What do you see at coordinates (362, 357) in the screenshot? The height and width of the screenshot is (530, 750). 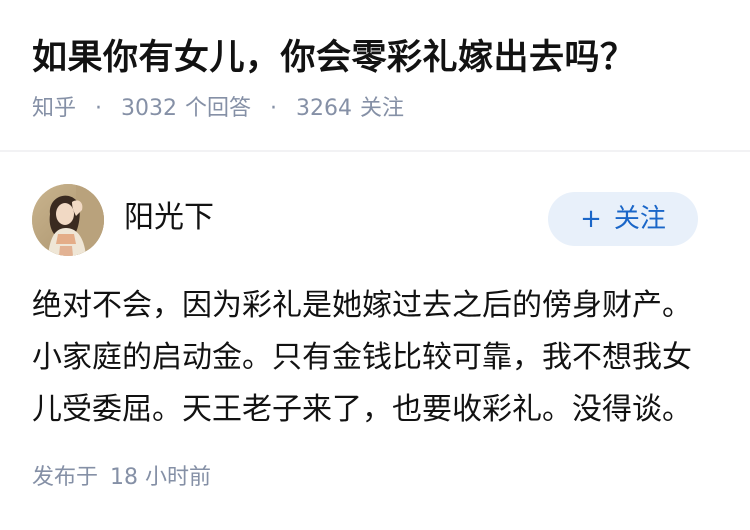 I see `answer-line: 小家庭的启动金。只有金钱比较可靠，我不想我女` at bounding box center [362, 357].